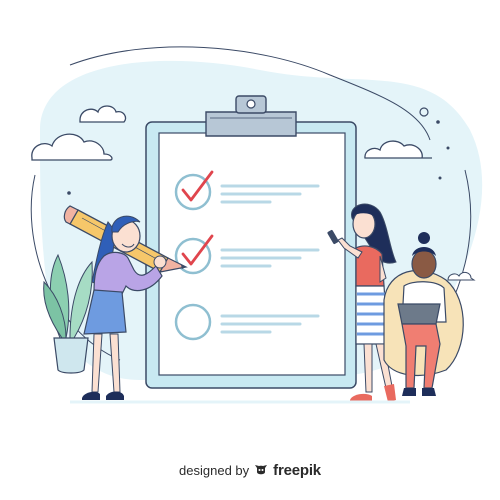 The height and width of the screenshot is (500, 500). I want to click on credit-line: designed by freepik, so click(250, 470).